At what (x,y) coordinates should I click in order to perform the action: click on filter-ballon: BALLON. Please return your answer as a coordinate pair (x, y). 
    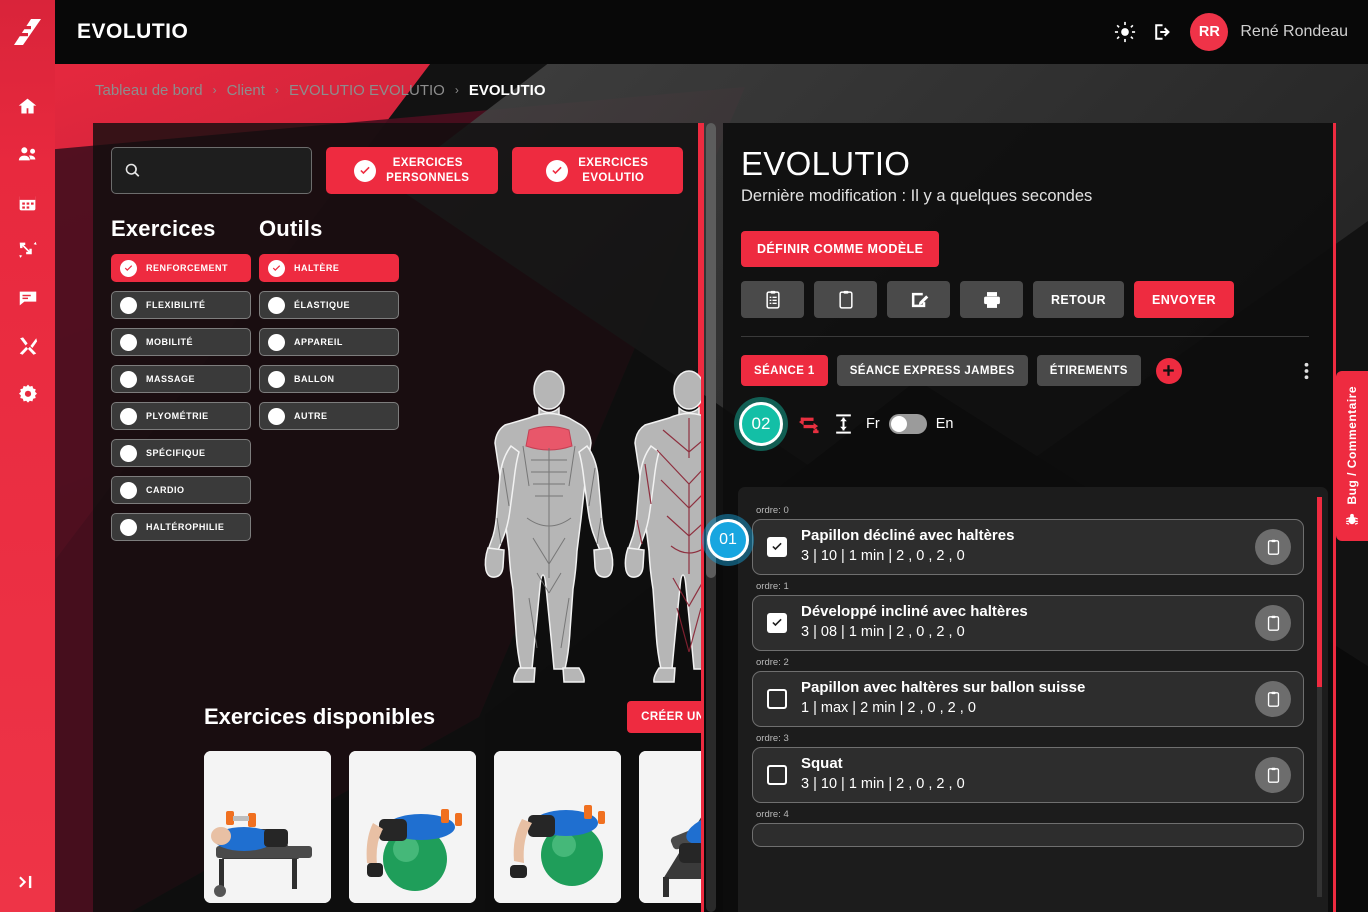
    Looking at the image, I should click on (329, 379).